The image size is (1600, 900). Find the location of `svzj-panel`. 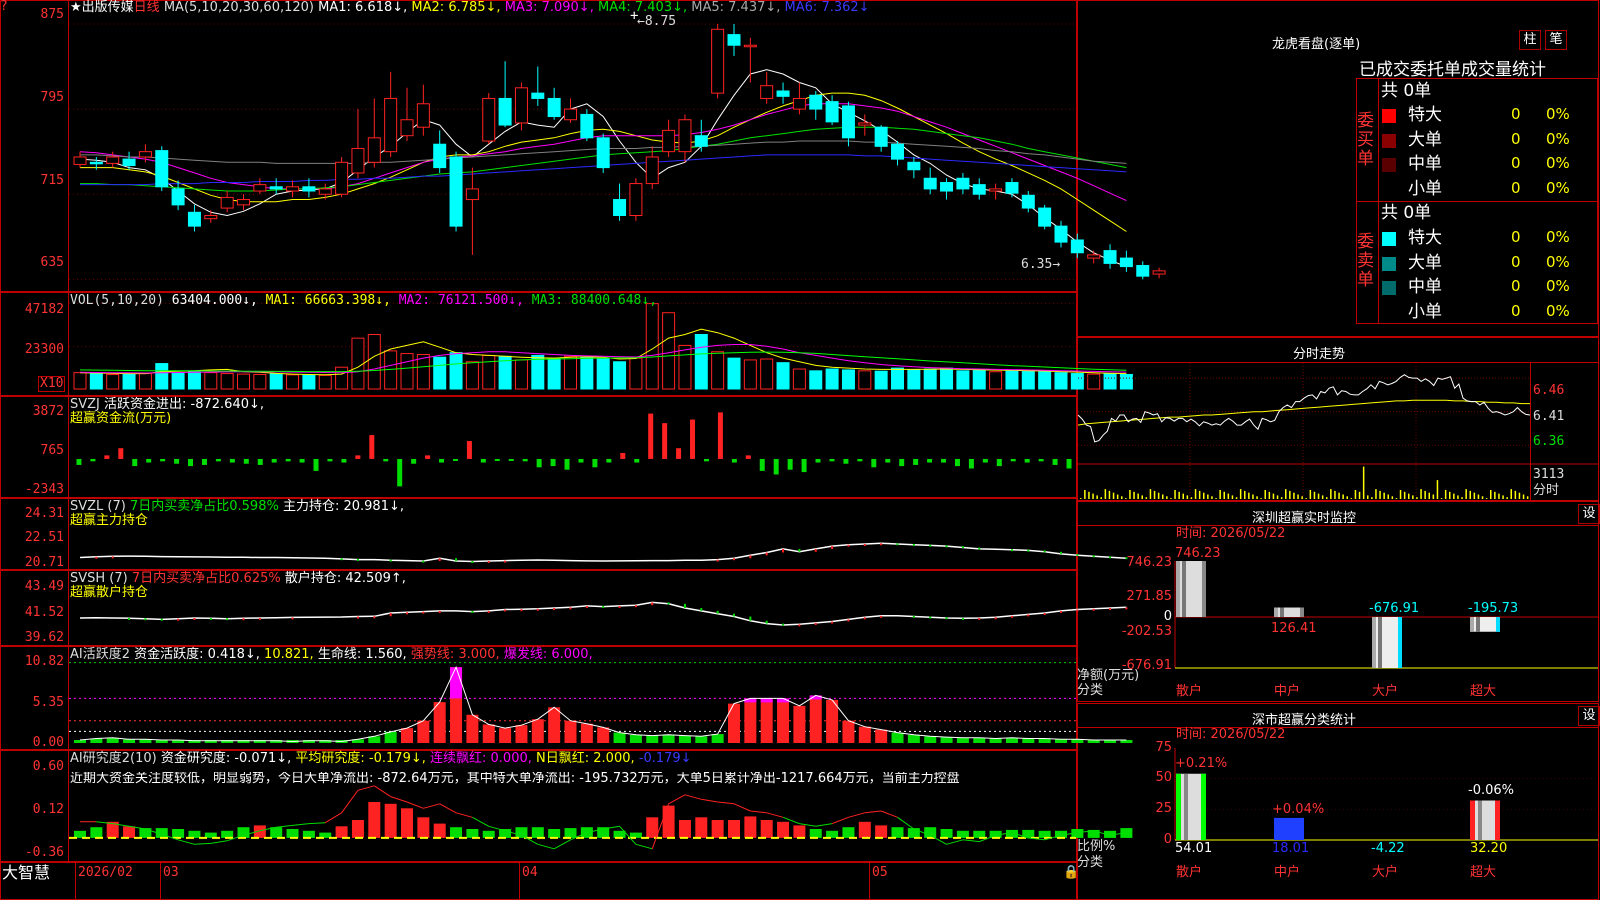

svzj-panel is located at coordinates (574, 449).